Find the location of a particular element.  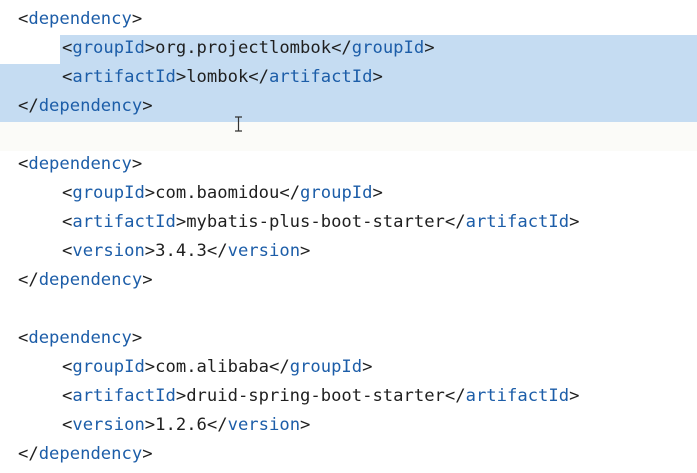

version-value: 1.2.6 is located at coordinates (181, 425).